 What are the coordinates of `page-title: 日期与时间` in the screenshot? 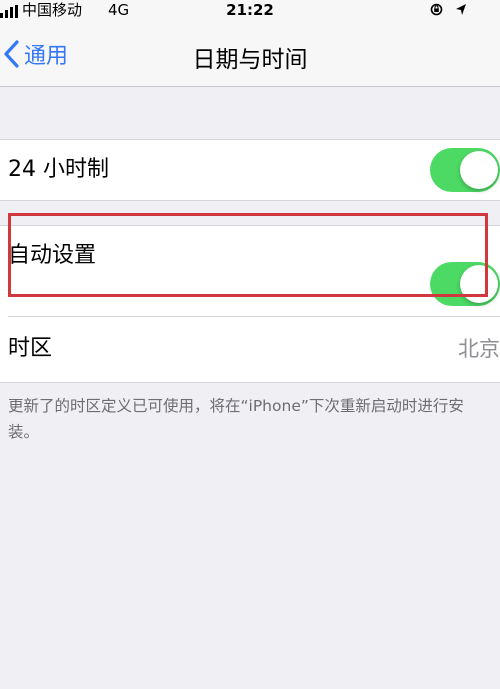 It's located at (250, 60).